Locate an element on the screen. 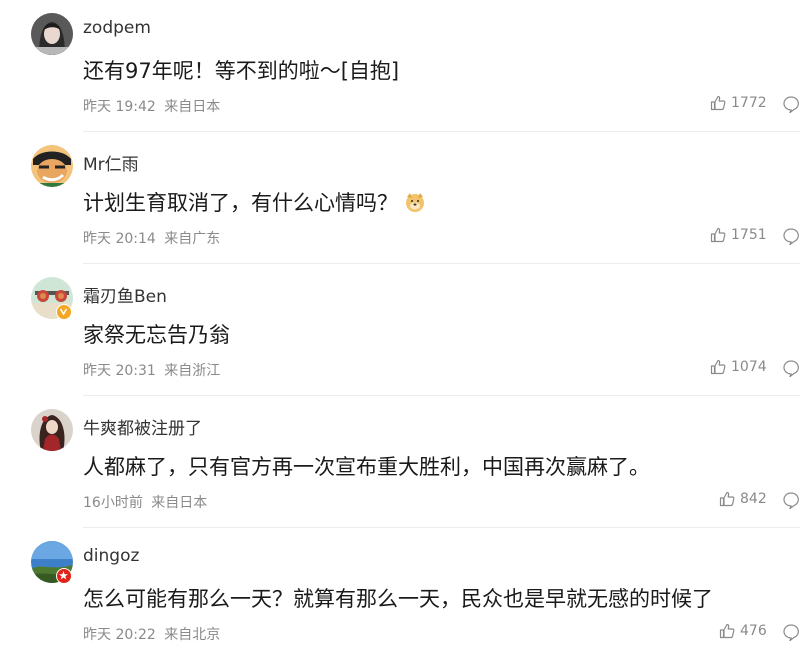 The width and height of the screenshot is (800, 668). username: dingoz is located at coordinates (111, 556).